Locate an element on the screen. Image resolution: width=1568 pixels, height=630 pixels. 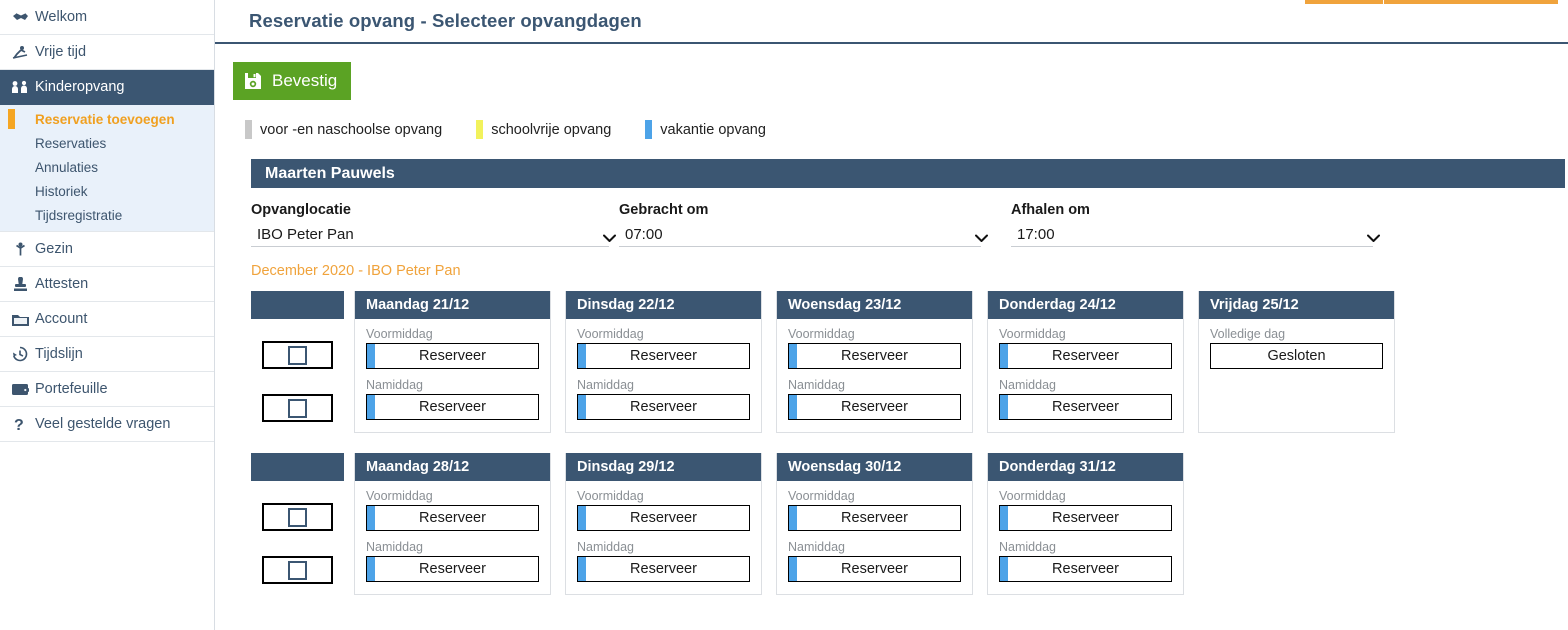
select-column-body is located at coordinates (297, 532).